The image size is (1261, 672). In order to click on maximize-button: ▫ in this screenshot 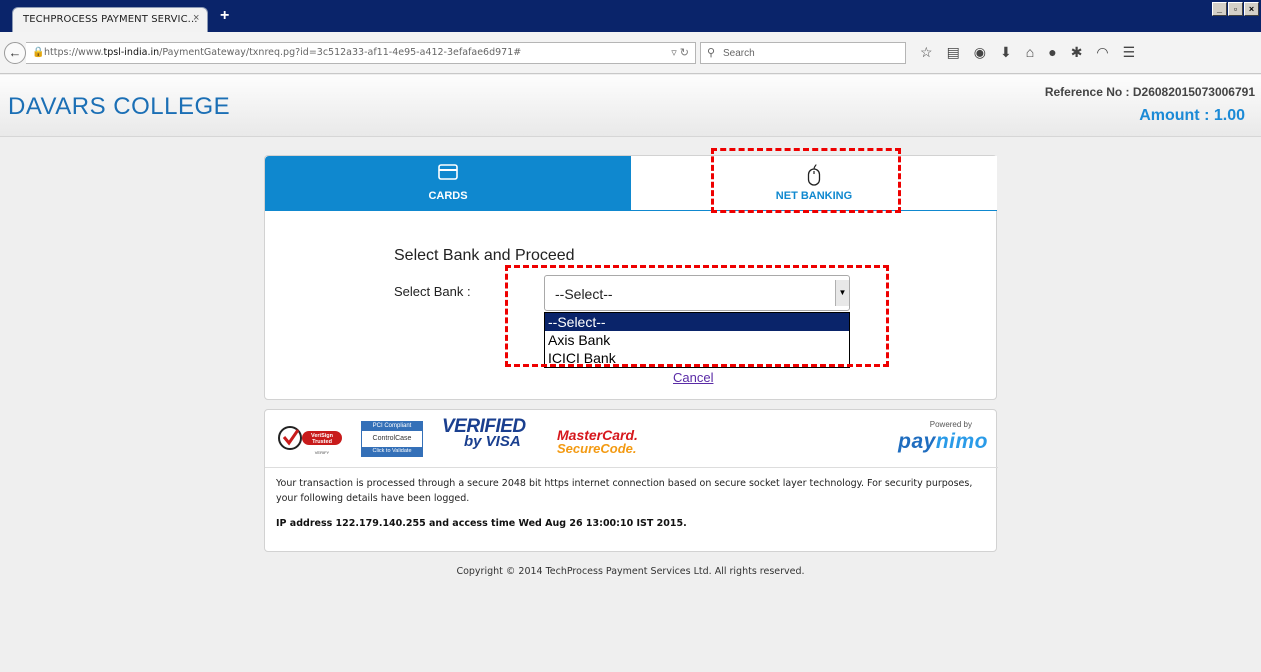, I will do `click(1235, 9)`.